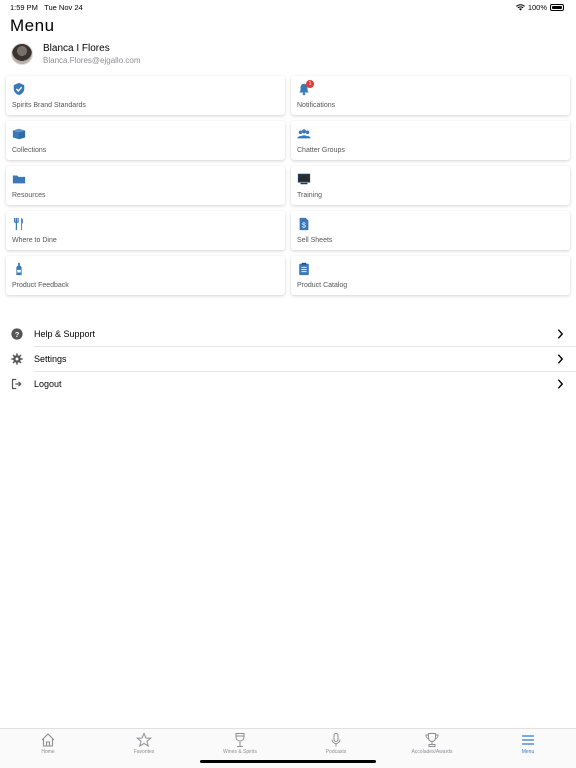  Describe the element at coordinates (310, 195) in the screenshot. I see `tile-label: Training` at that location.